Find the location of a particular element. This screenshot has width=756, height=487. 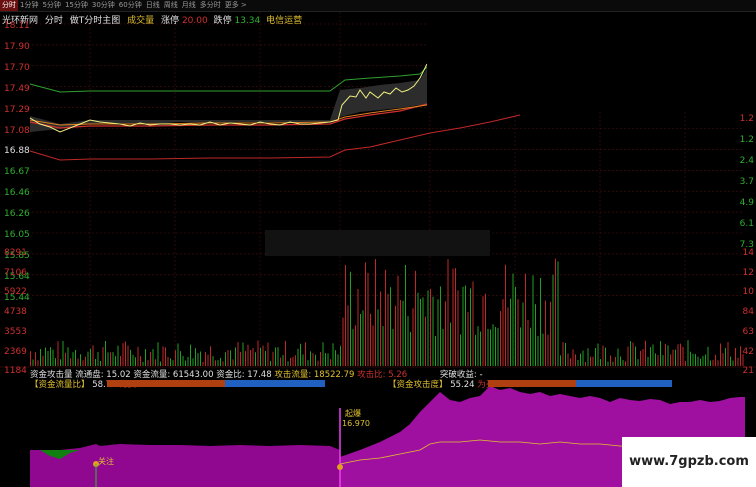

period-tab: 多分时 is located at coordinates (210, 5).